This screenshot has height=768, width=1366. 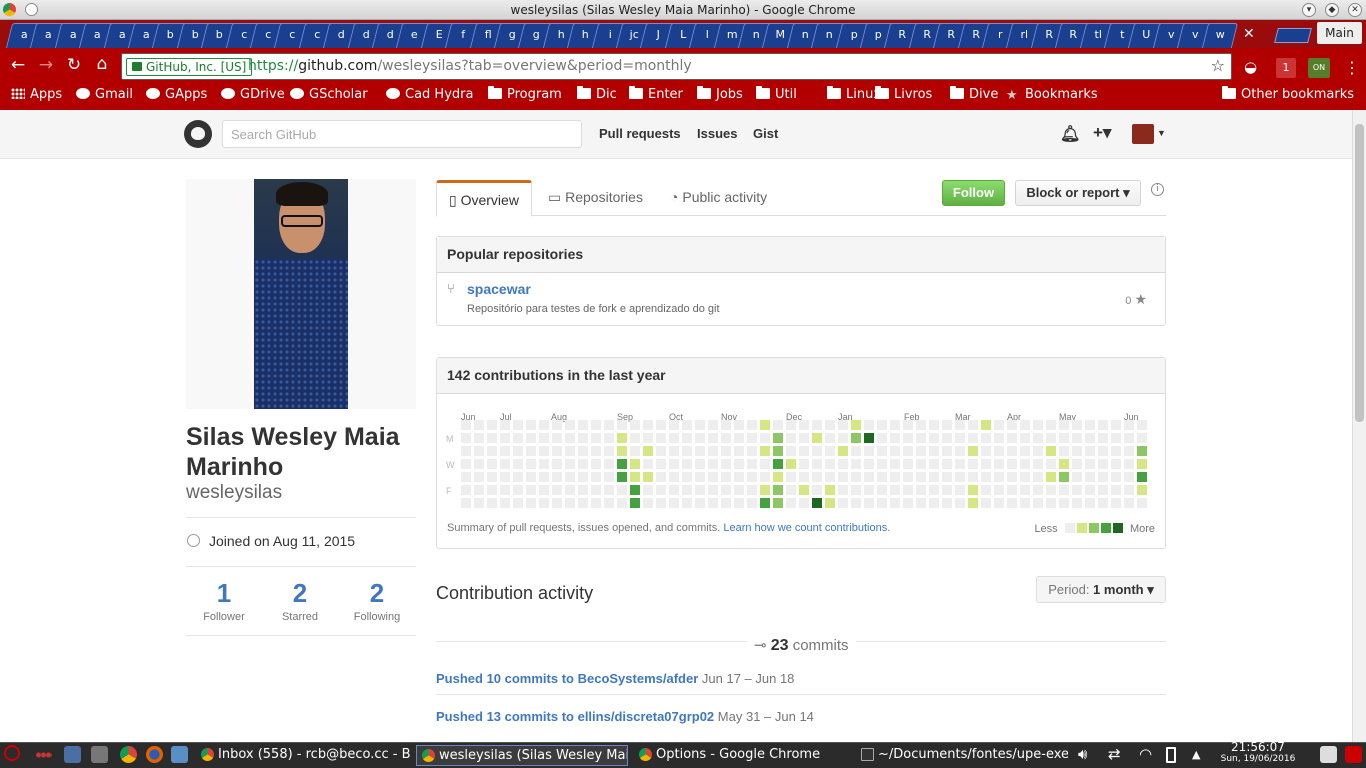 I want to click on bookmark-linux: Linux, so click(x=854, y=94).